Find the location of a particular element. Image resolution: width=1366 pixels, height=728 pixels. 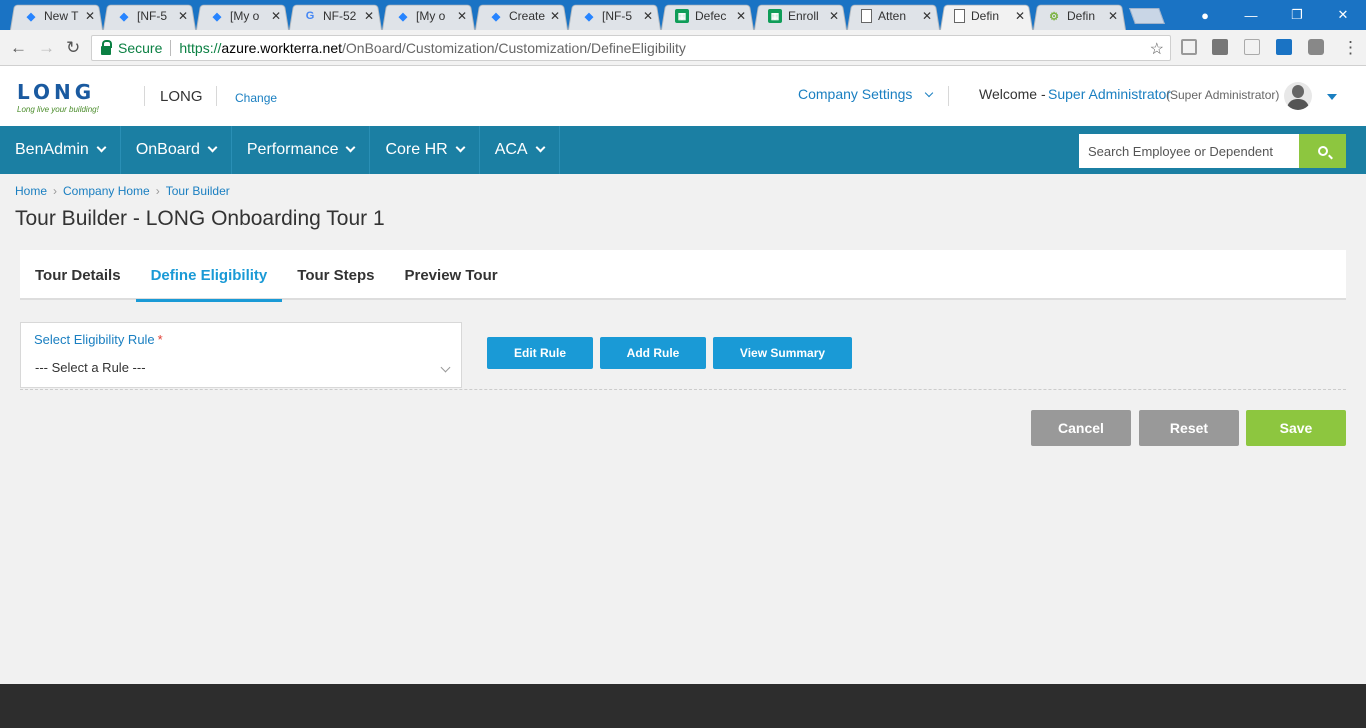

minimize-icon: — is located at coordinates (1251, 15).